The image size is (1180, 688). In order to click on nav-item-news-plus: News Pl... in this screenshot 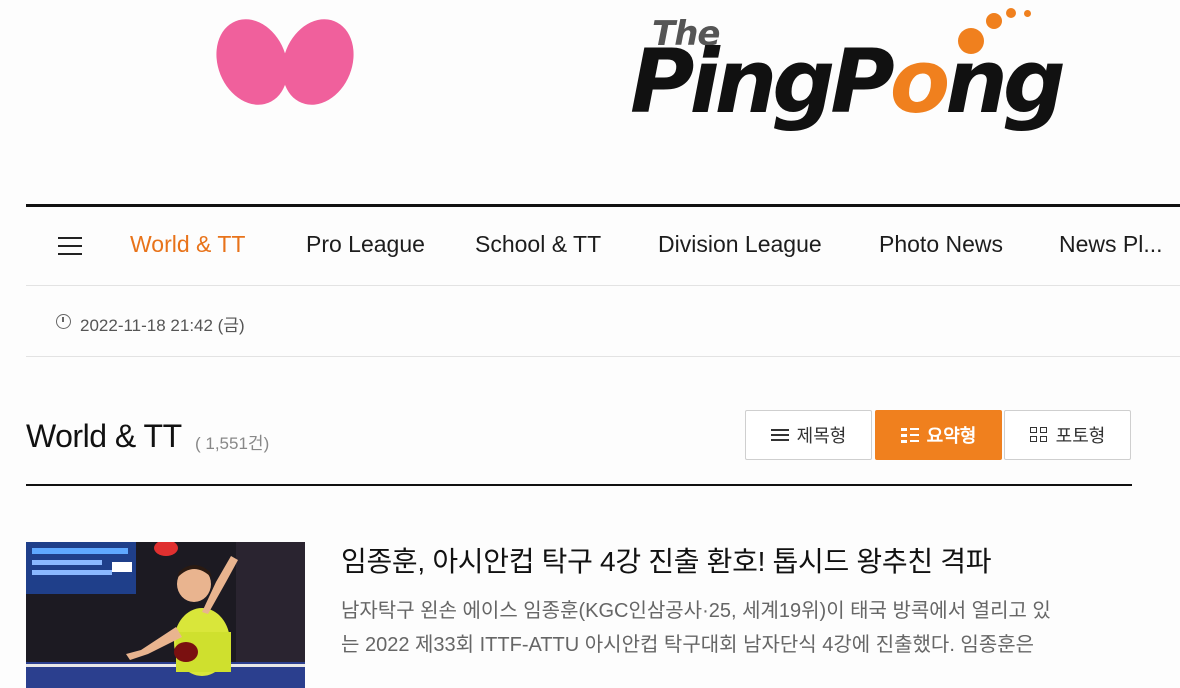, I will do `click(1111, 244)`.